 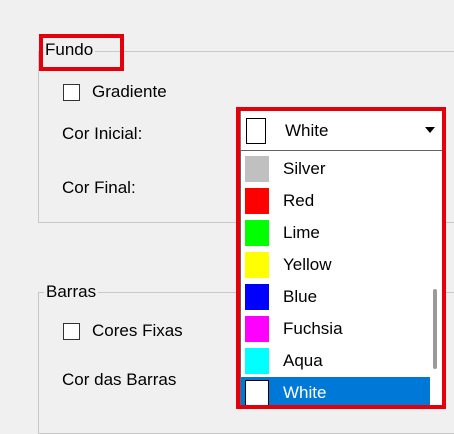 What do you see at coordinates (102, 133) in the screenshot?
I see `cor-inicial-label: Cor Inicial:` at bounding box center [102, 133].